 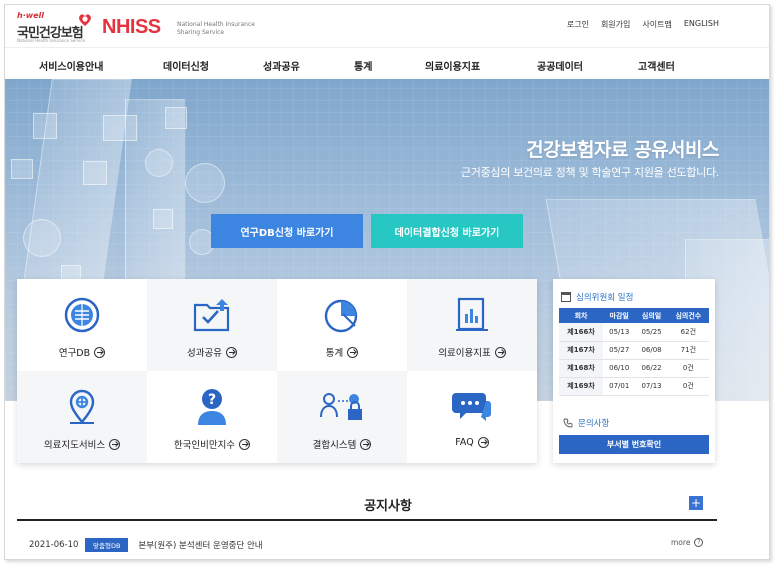 I want to click on research-db-request-button: 연구DB신청 바로가기, so click(x=287, y=231).